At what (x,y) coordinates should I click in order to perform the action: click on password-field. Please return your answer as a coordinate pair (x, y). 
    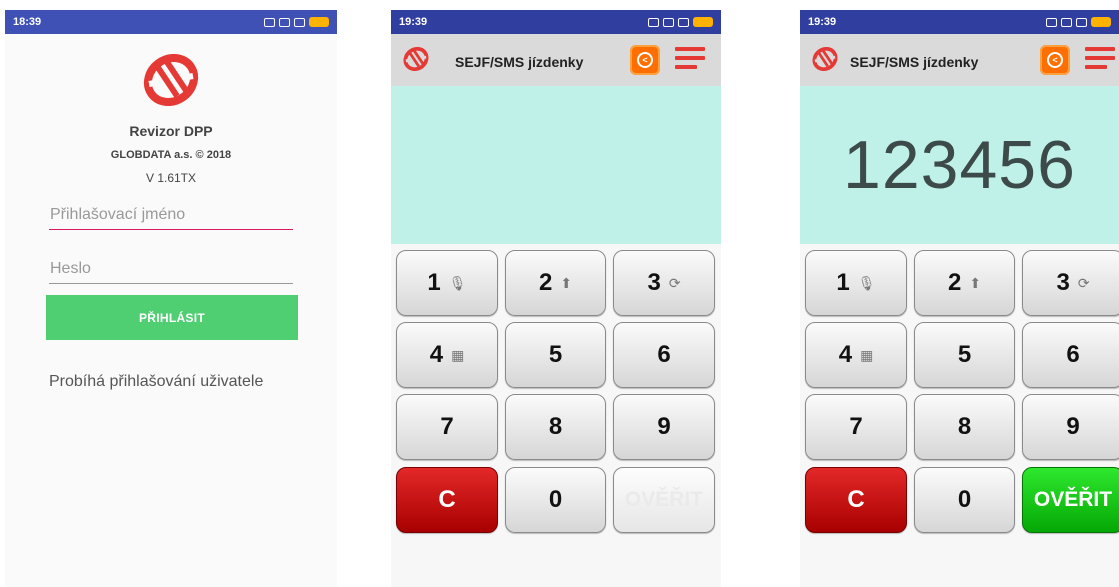
    Looking at the image, I should click on (171, 269).